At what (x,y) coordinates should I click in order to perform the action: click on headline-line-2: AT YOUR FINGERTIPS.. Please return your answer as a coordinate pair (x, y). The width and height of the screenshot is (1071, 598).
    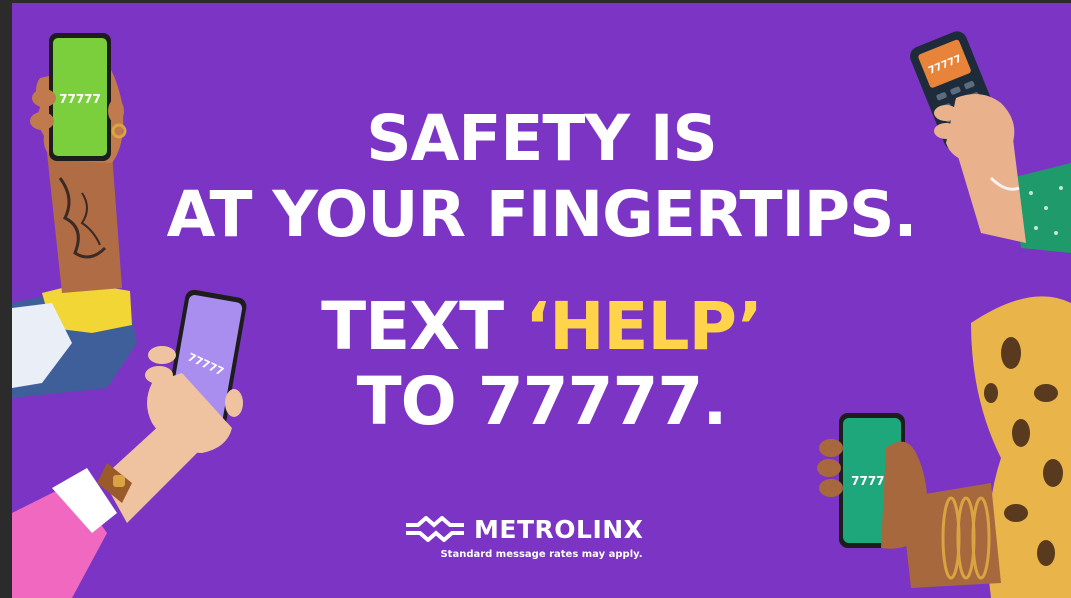
    Looking at the image, I should click on (542, 214).